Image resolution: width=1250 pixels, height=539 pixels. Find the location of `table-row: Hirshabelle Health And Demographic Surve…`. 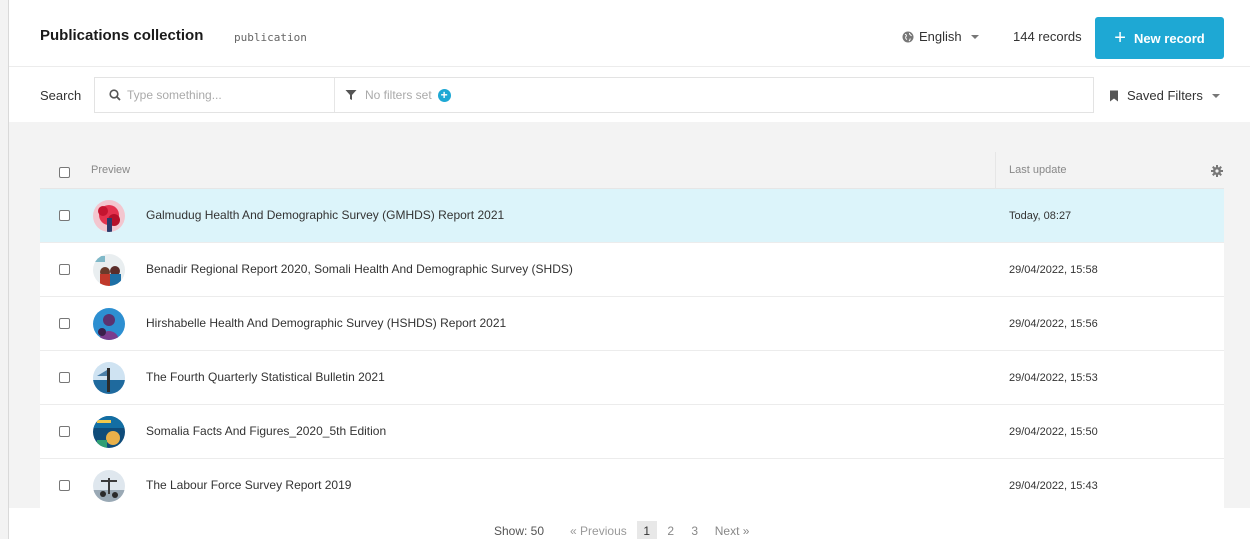

table-row: Hirshabelle Health And Demographic Surve… is located at coordinates (632, 324).